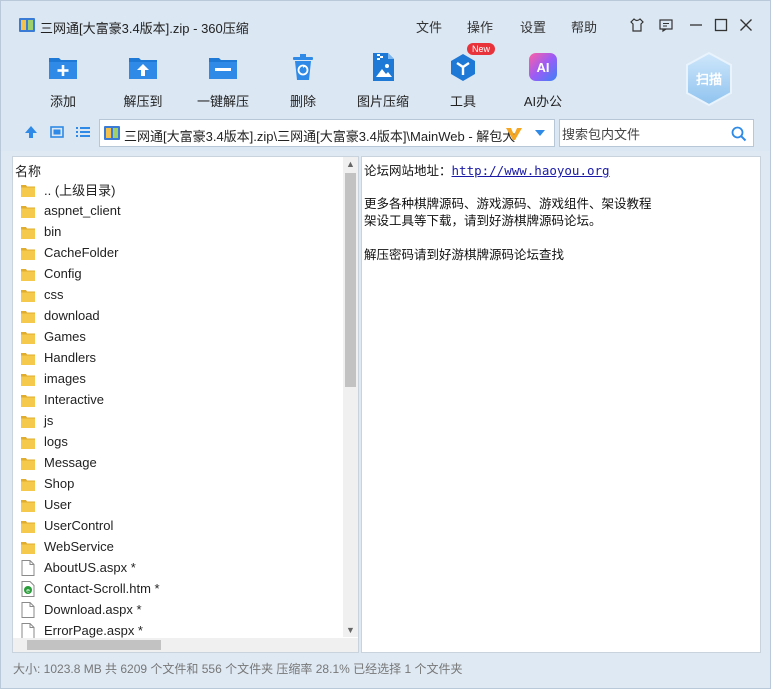 The width and height of the screenshot is (771, 689). I want to click on file-icon, so click(28, 630).